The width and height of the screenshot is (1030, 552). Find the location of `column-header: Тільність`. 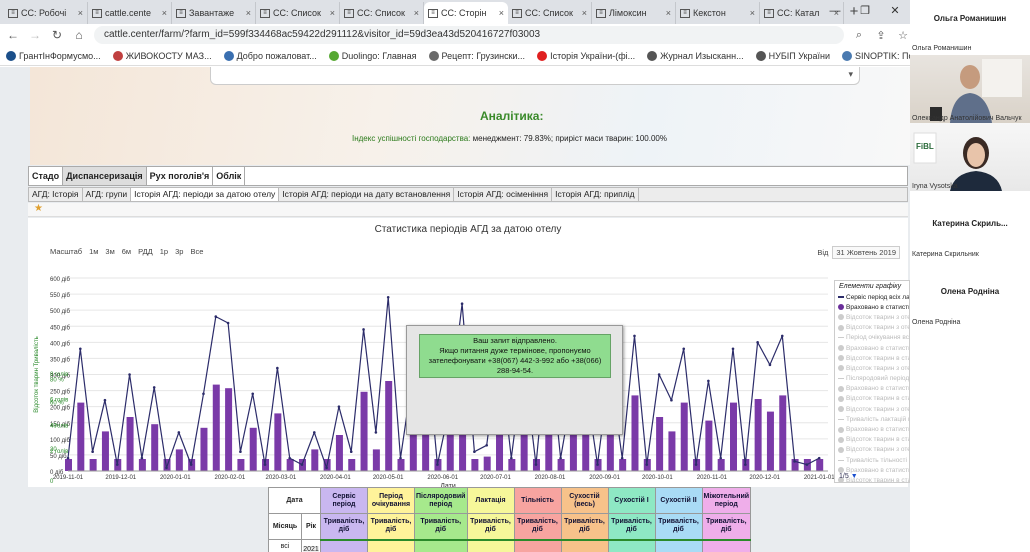

column-header: Тільність is located at coordinates (537, 500).